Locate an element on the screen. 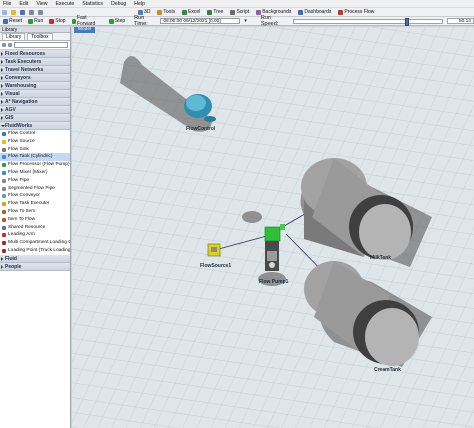  library-section-agv: AGV is located at coordinates (35, 110).